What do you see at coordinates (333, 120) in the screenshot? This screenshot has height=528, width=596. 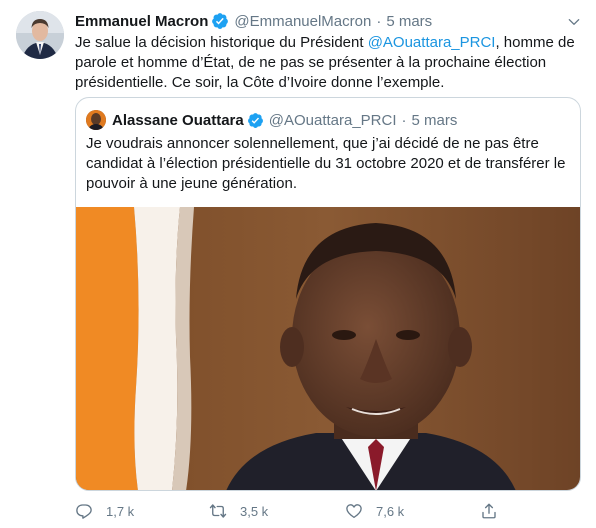 I see `quoted-author-handle: @AOuattara_PRCI` at bounding box center [333, 120].